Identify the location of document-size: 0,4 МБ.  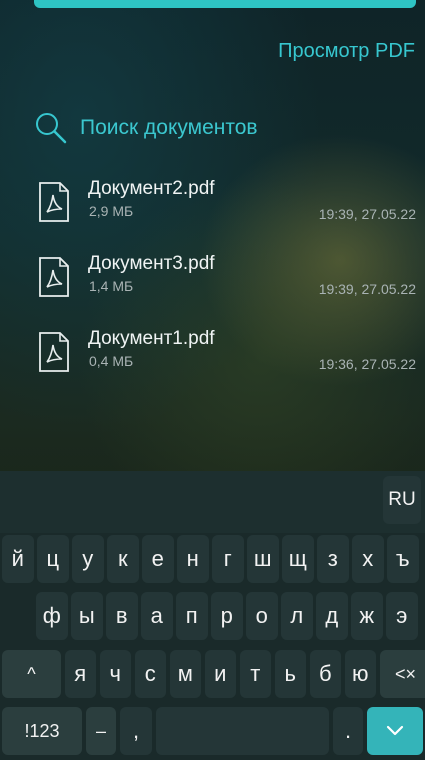
(111, 361).